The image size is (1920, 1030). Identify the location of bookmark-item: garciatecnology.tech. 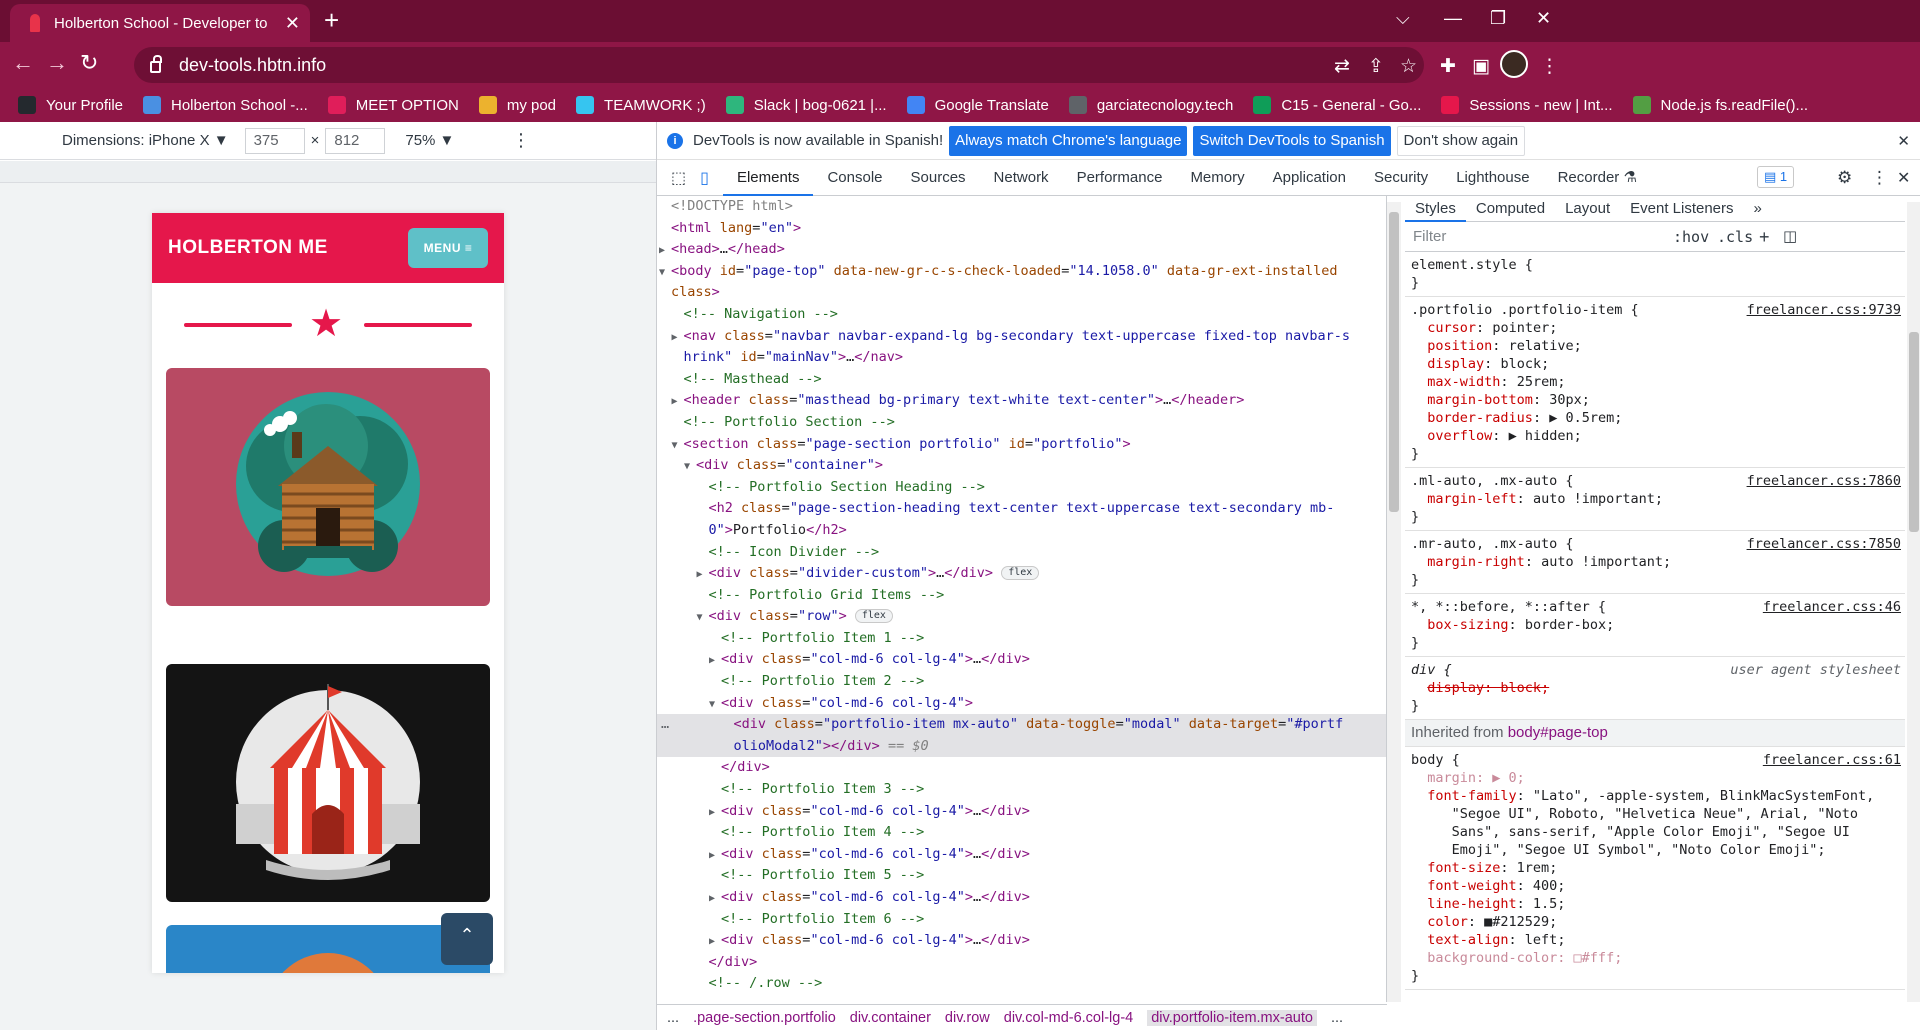
(1150, 105).